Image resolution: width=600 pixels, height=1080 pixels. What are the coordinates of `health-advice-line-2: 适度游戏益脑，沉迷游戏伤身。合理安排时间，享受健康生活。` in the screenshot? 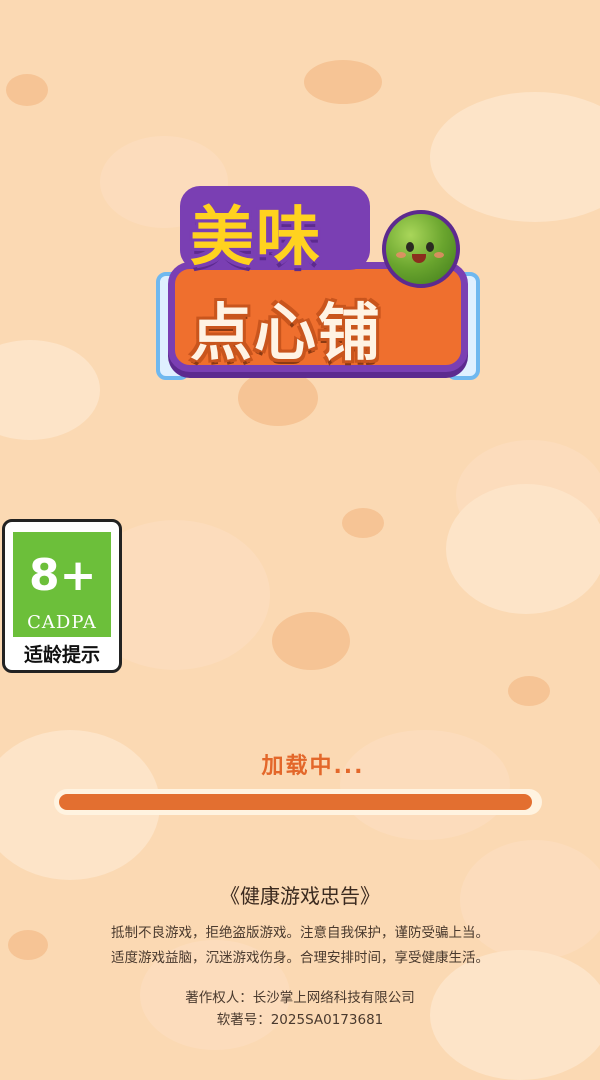 It's located at (300, 958).